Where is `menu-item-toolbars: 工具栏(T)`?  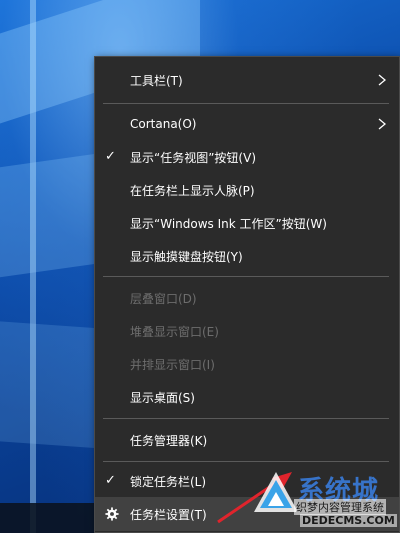 menu-item-toolbars: 工具栏(T) is located at coordinates (247, 80).